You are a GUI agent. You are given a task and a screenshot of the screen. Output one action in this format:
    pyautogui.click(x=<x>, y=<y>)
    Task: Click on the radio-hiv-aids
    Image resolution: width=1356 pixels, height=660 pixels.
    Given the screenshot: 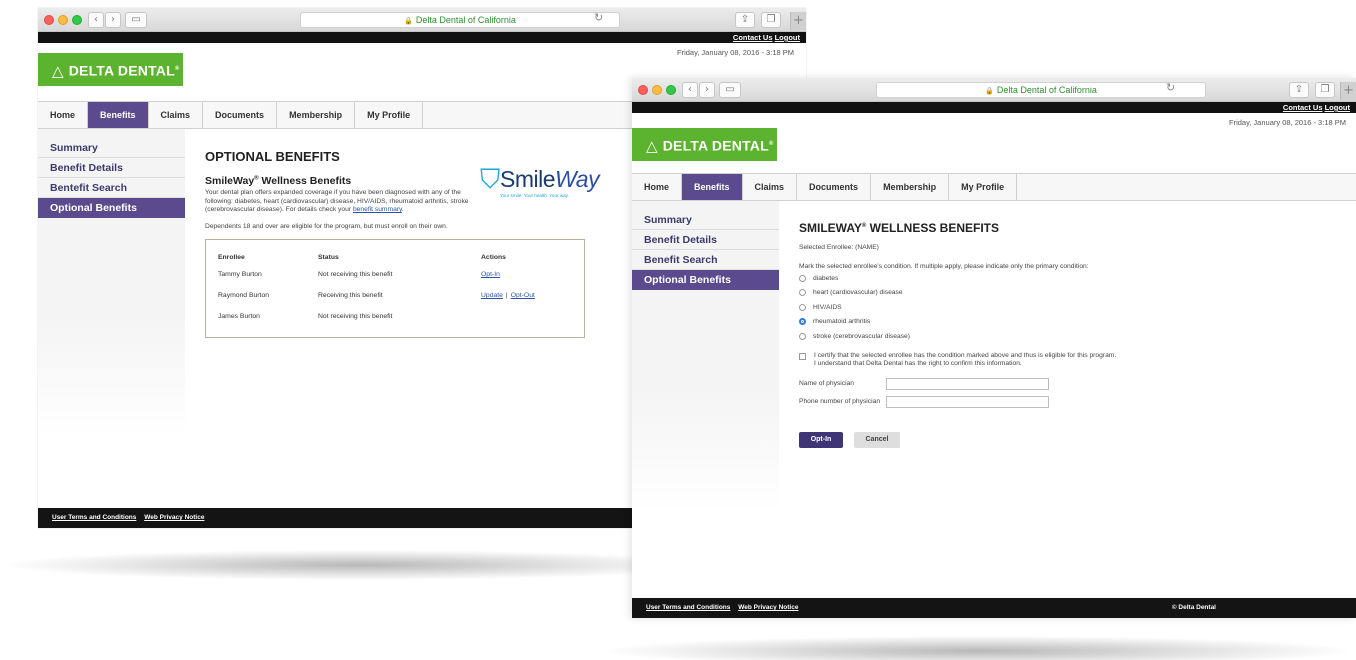 What is the action you would take?
    pyautogui.click(x=802, y=307)
    